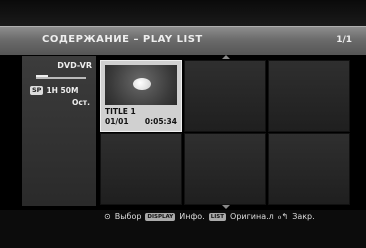  I want to click on scroll-down-icon, so click(226, 207).